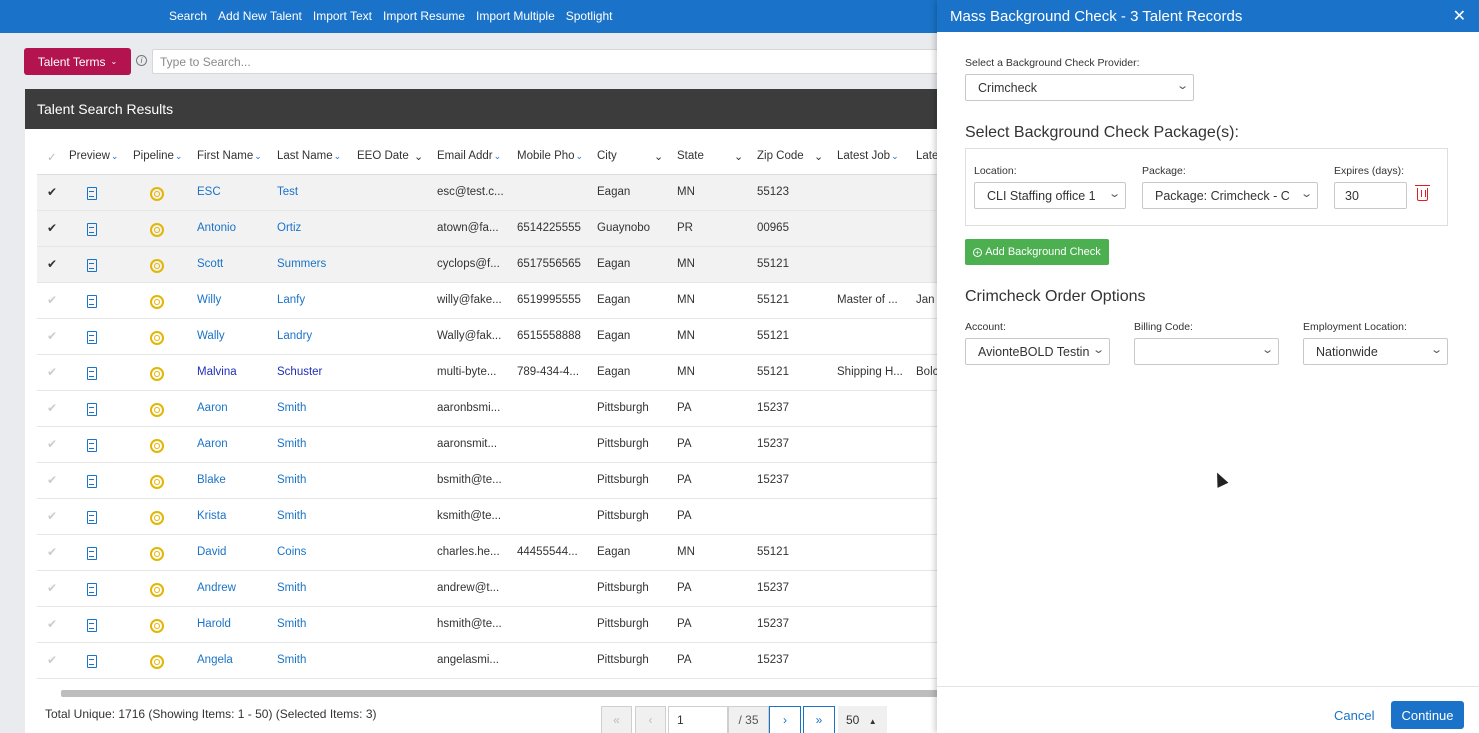 The height and width of the screenshot is (733, 1479). Describe the element at coordinates (77, 61) in the screenshot. I see `talent-terms-button: Talent Terms ⌄` at that location.